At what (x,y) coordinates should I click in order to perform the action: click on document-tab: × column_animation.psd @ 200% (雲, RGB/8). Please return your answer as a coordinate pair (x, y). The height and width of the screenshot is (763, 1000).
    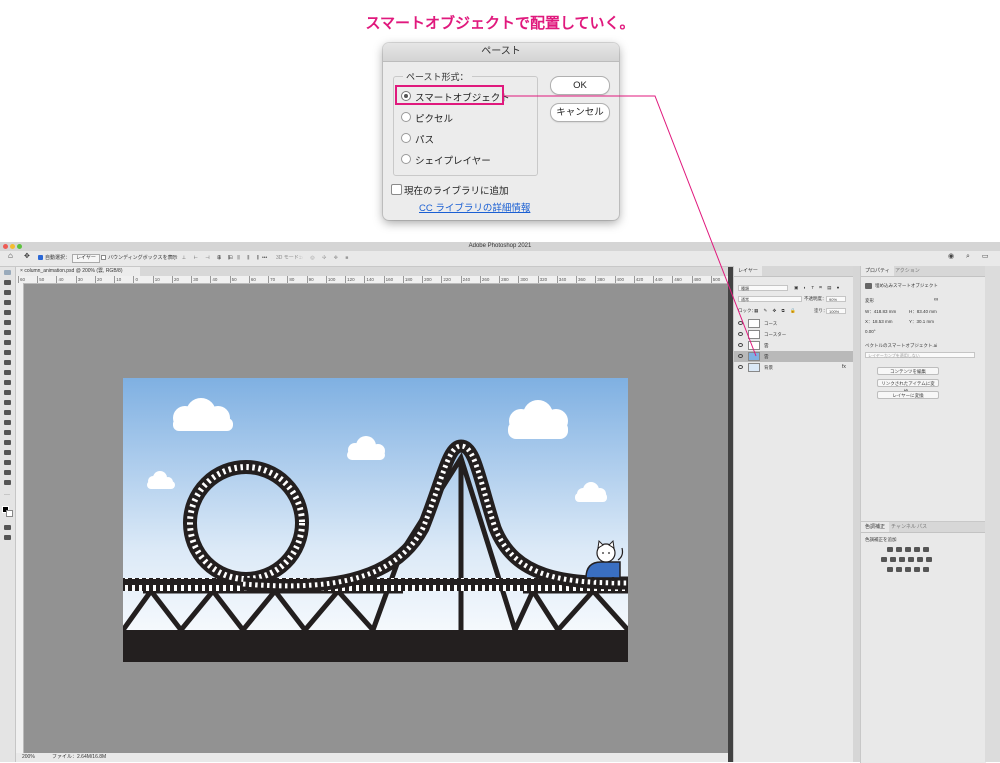
    Looking at the image, I should click on (78, 271).